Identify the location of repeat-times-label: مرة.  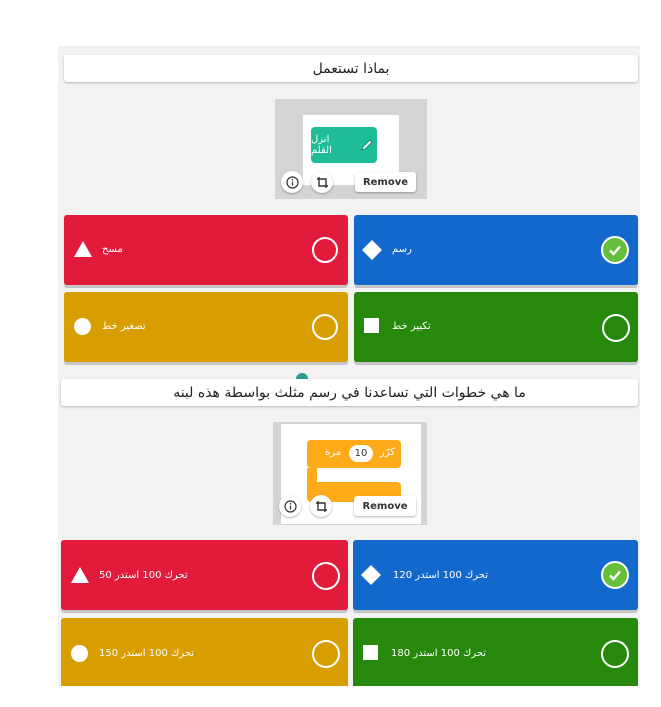
(333, 452).